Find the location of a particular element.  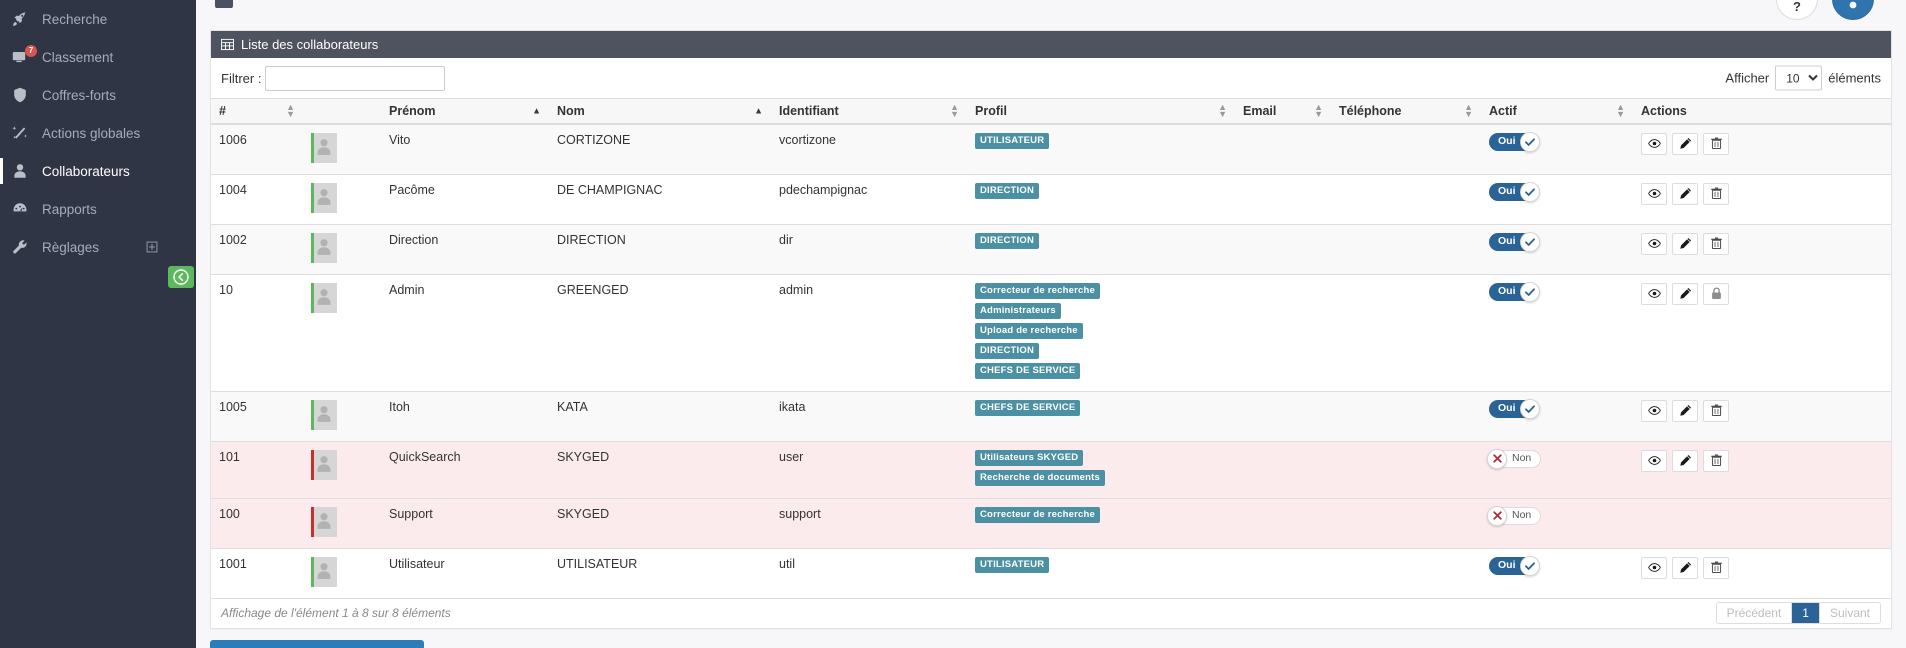

help-round-button: ? is located at coordinates (1797, 10).